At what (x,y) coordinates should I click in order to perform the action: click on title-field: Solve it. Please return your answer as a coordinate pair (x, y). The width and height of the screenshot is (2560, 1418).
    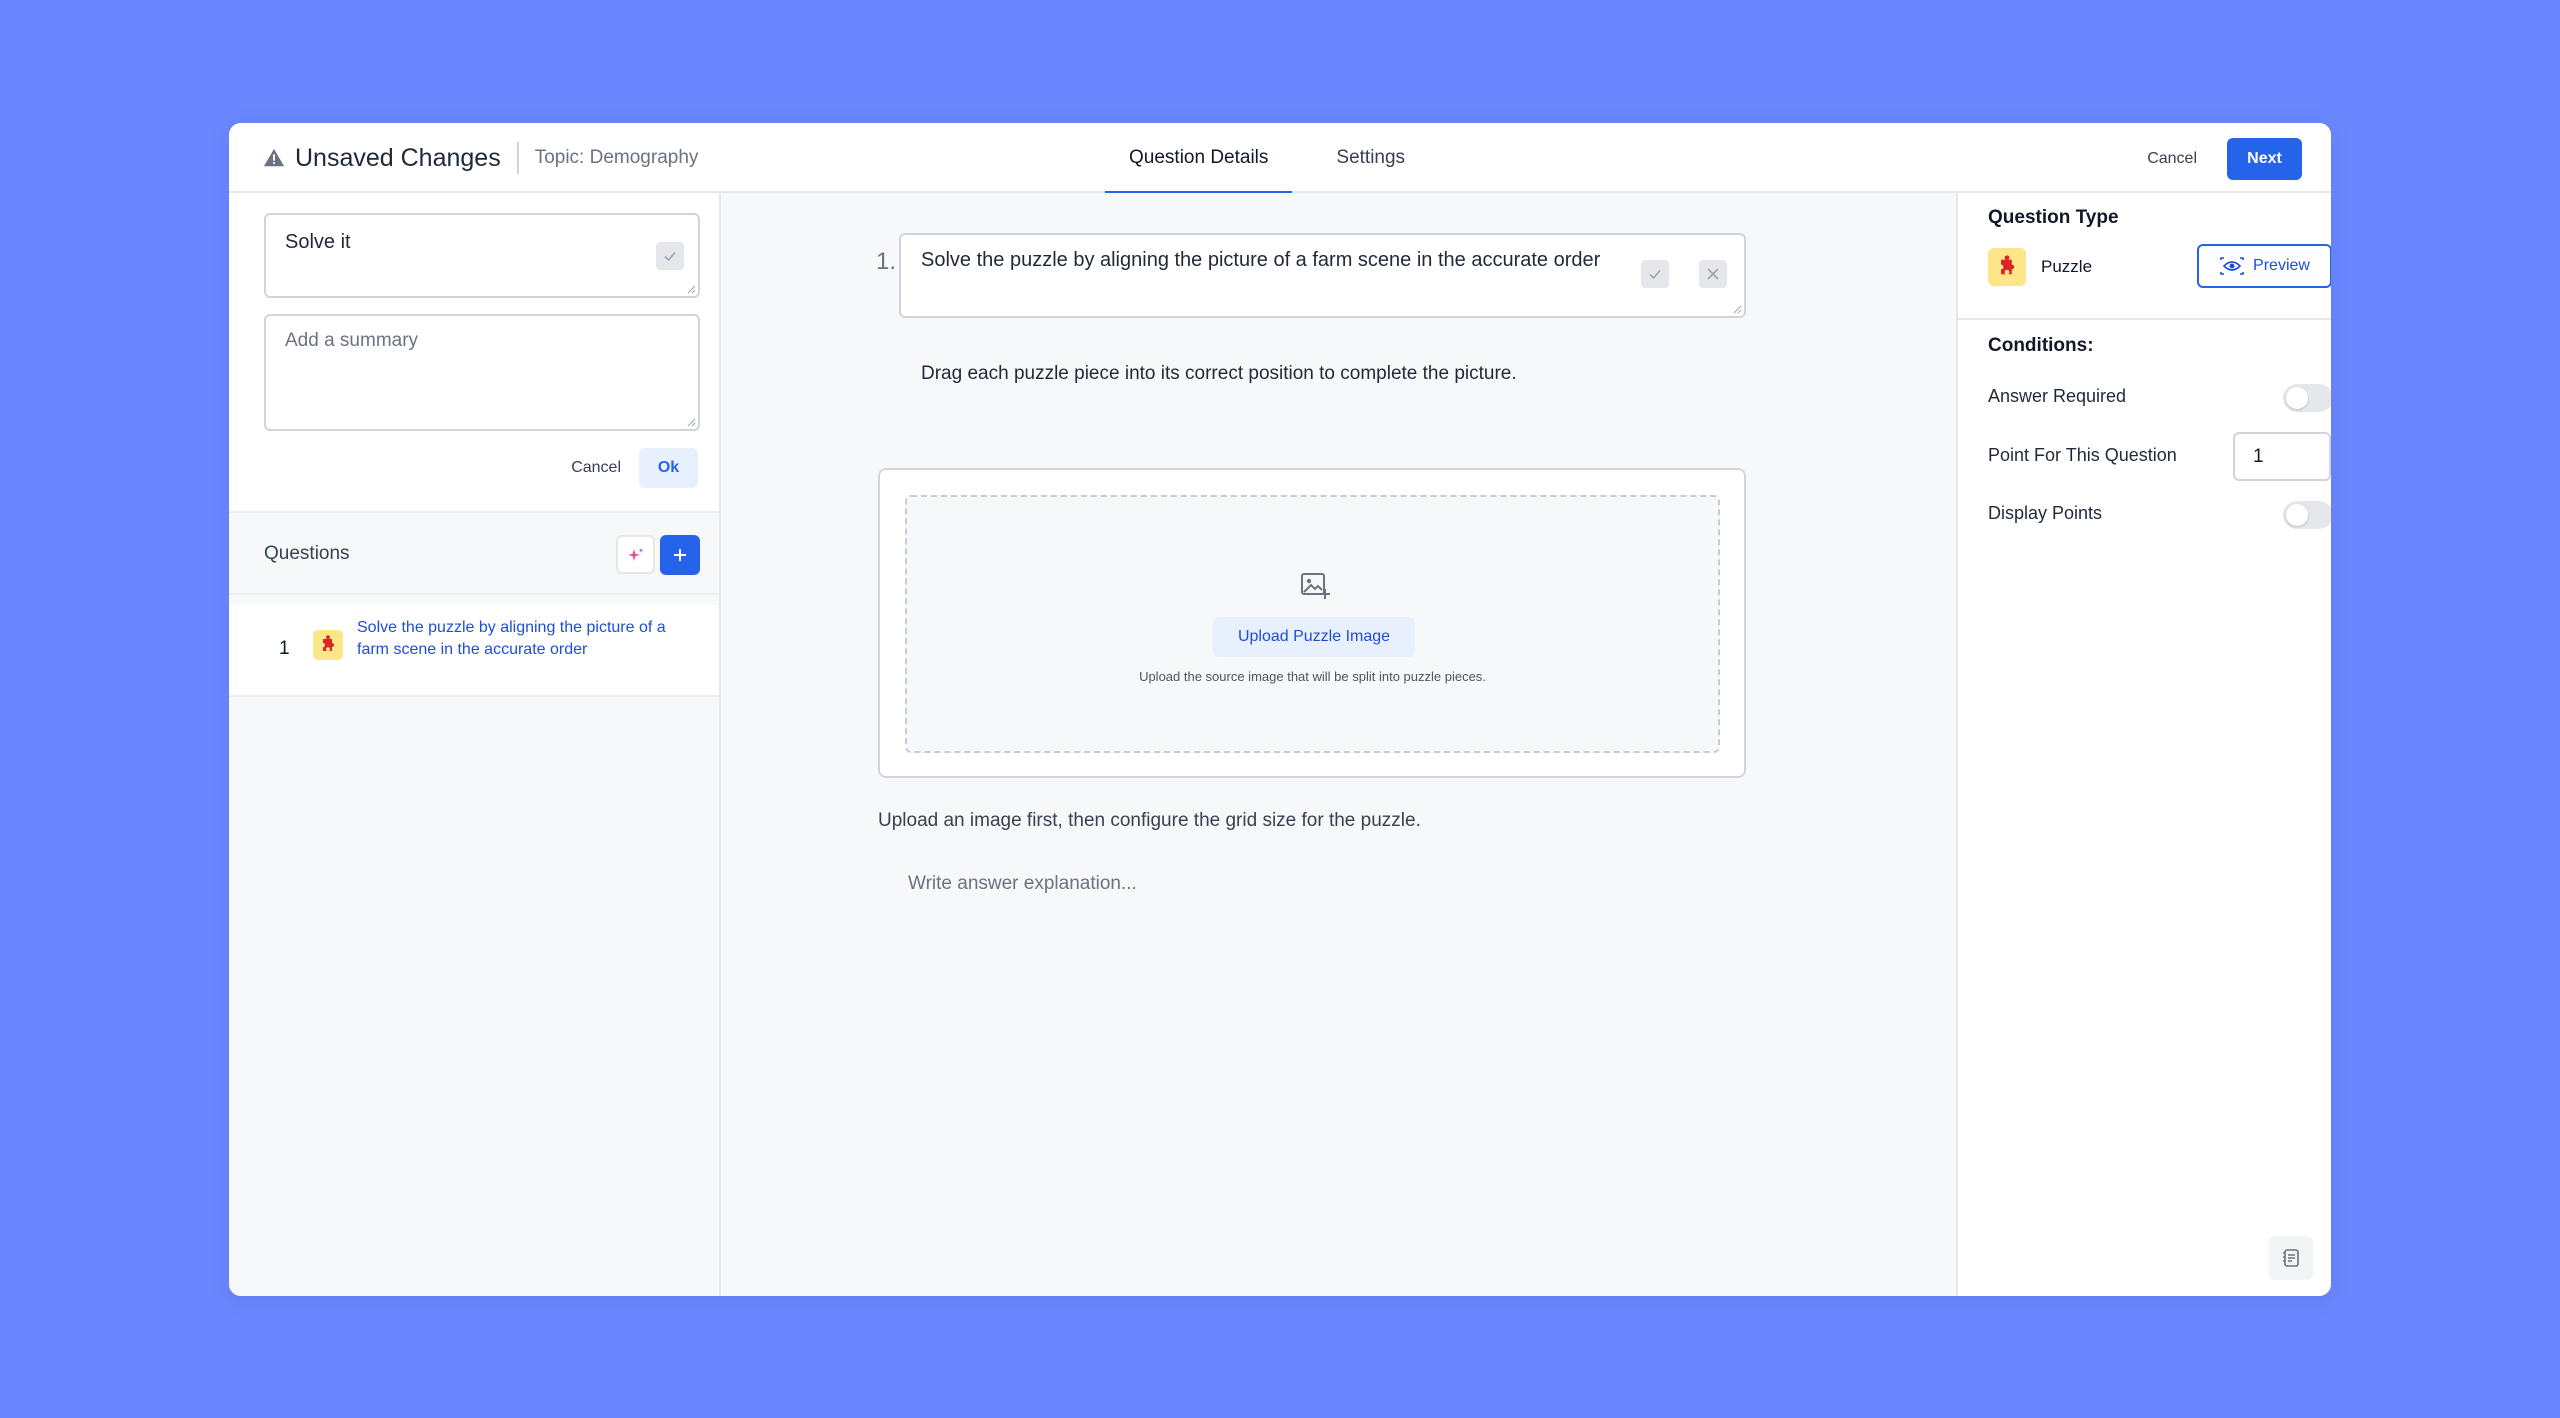
    Looking at the image, I should click on (482, 255).